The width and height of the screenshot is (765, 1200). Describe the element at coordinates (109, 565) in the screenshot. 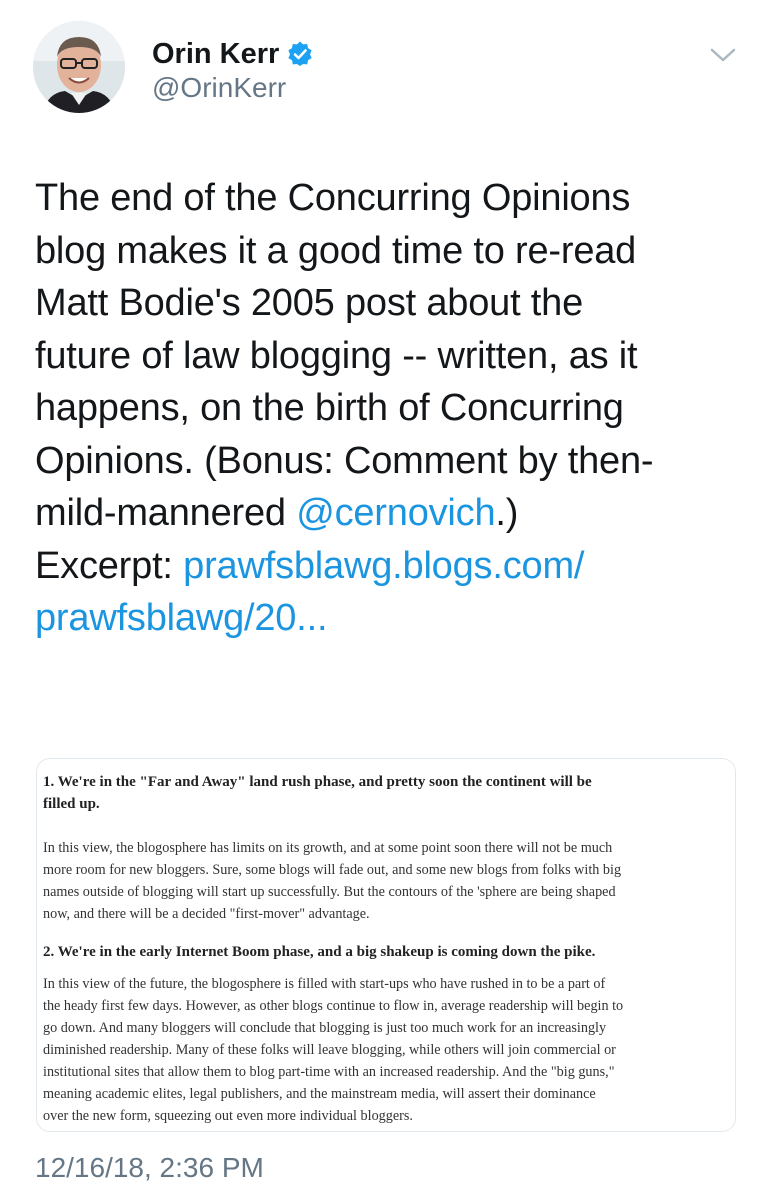

I see `excerpt-label: Excerpt:` at that location.